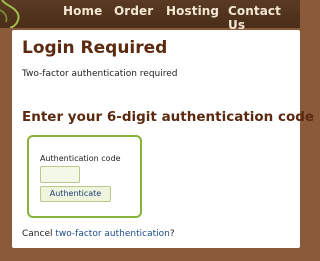 The height and width of the screenshot is (261, 320). I want to click on code-field-label: Authentication code, so click(80, 158).